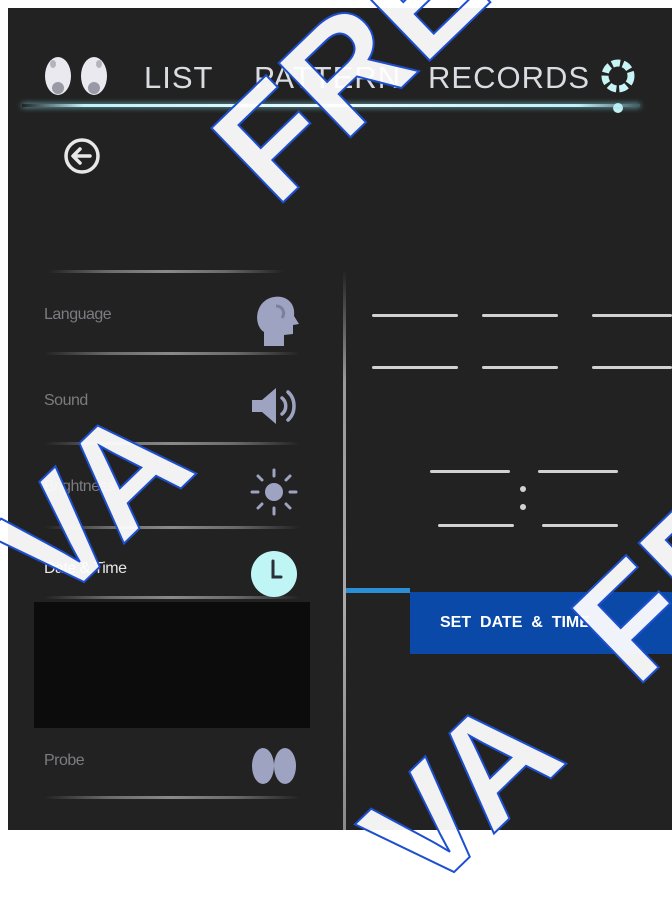 This screenshot has height=924, width=672. What do you see at coordinates (85, 568) in the screenshot?
I see `sidebar-item-label: Date & Time` at bounding box center [85, 568].